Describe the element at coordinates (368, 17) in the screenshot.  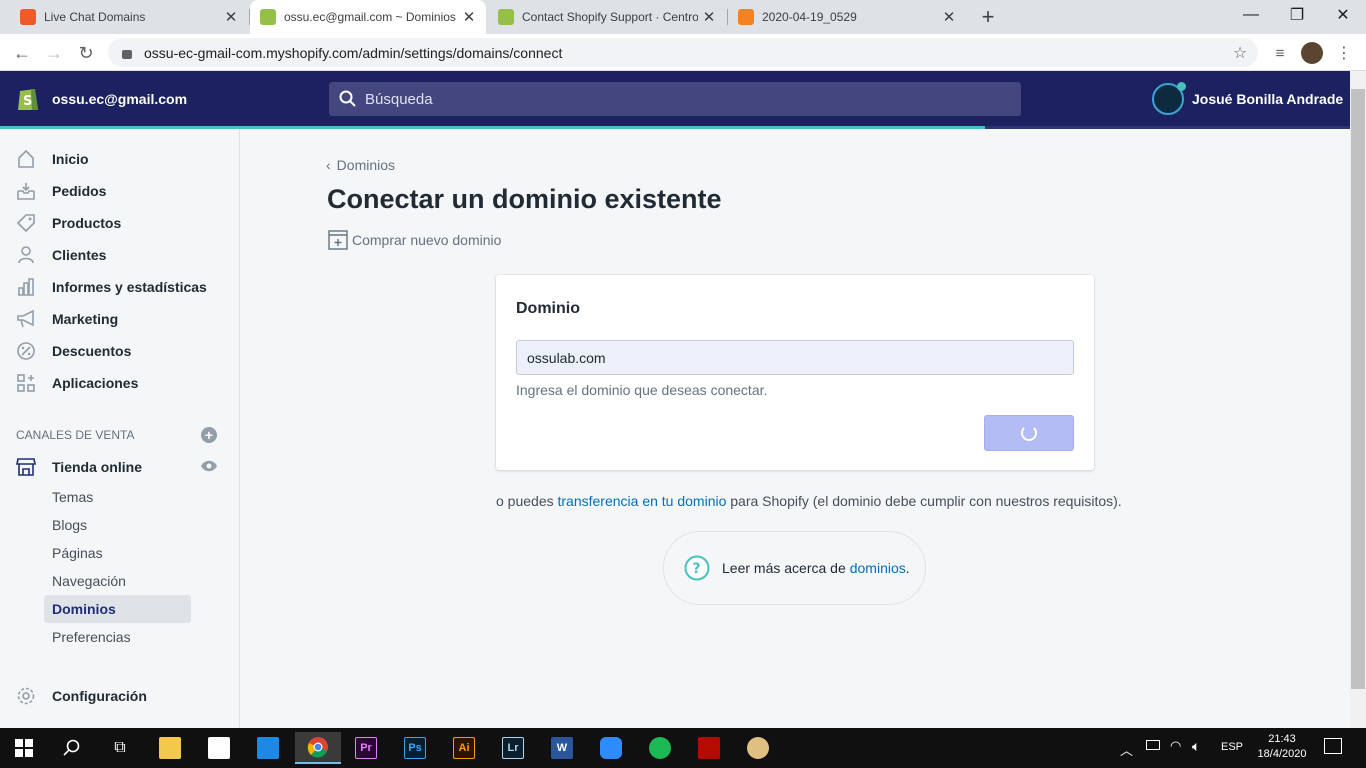
I see `tab-dominios: ossu.ec@gmail.com ~ Dominios ✕` at that location.